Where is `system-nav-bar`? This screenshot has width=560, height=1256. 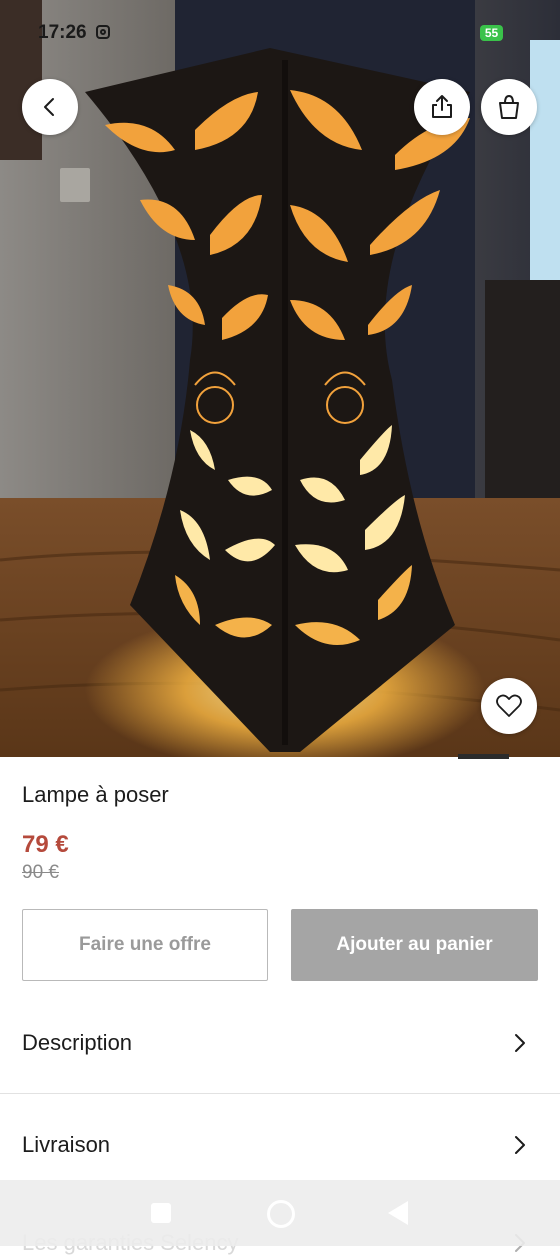 system-nav-bar is located at coordinates (280, 1213).